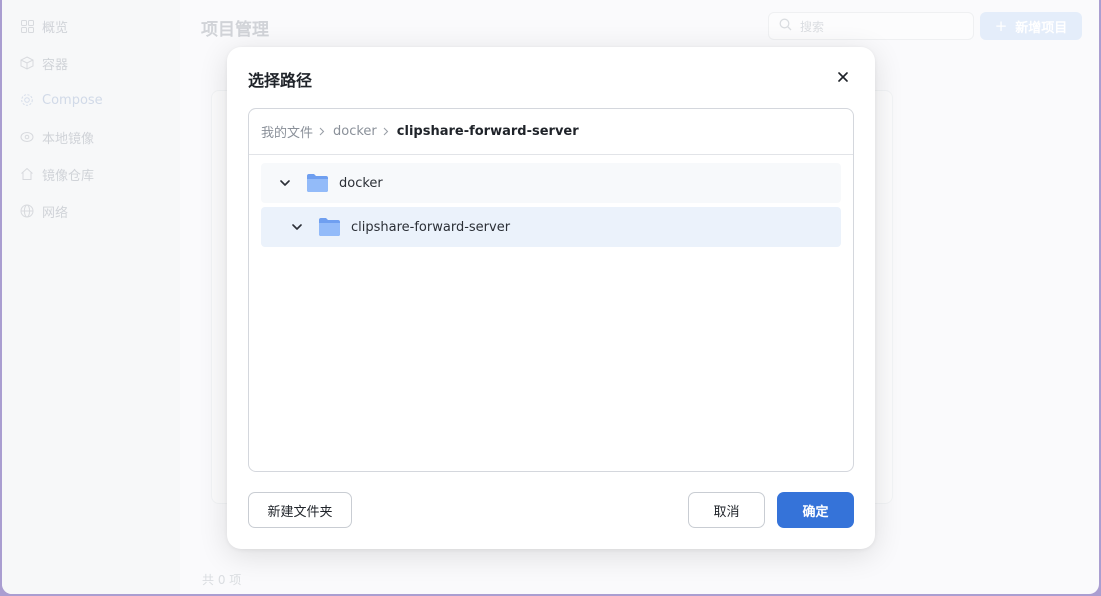 Image resolution: width=1101 pixels, height=596 pixels. What do you see at coordinates (487, 131) in the screenshot?
I see `breadcrumb-item-current: clipshare-forward-server` at bounding box center [487, 131].